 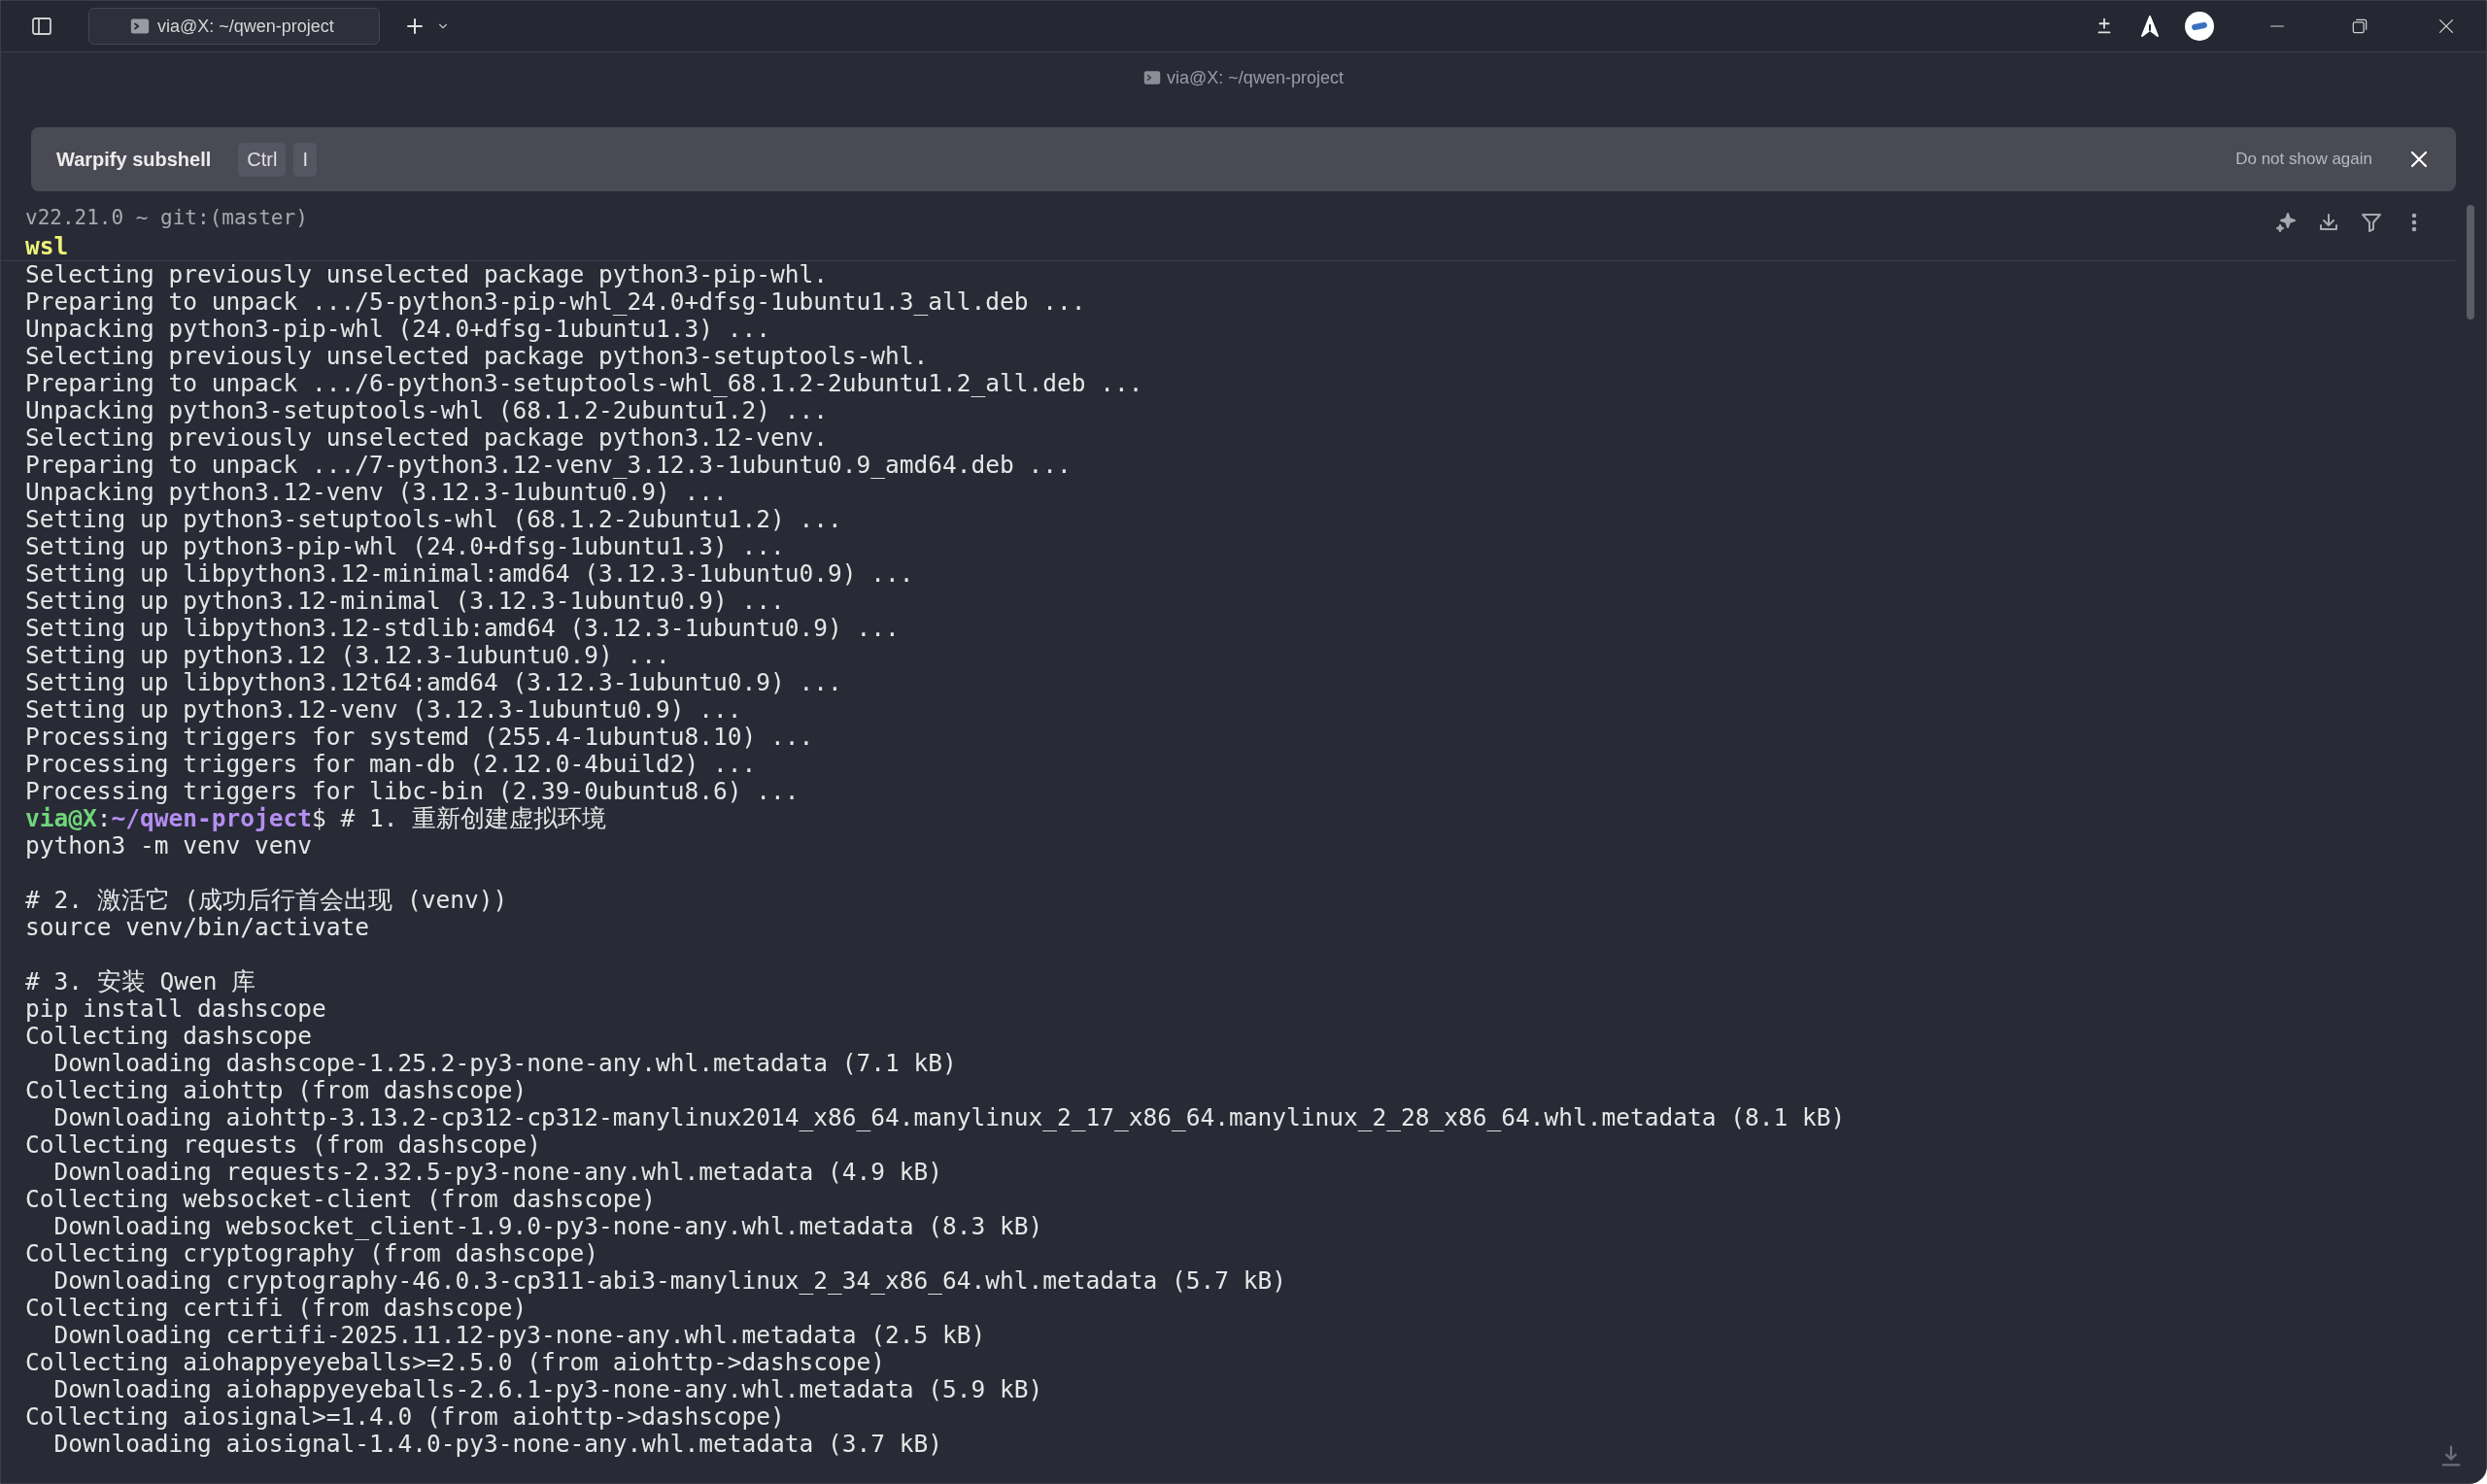 What do you see at coordinates (197, 927) in the screenshot?
I see `terminal-line: source venv/bin/activate` at bounding box center [197, 927].